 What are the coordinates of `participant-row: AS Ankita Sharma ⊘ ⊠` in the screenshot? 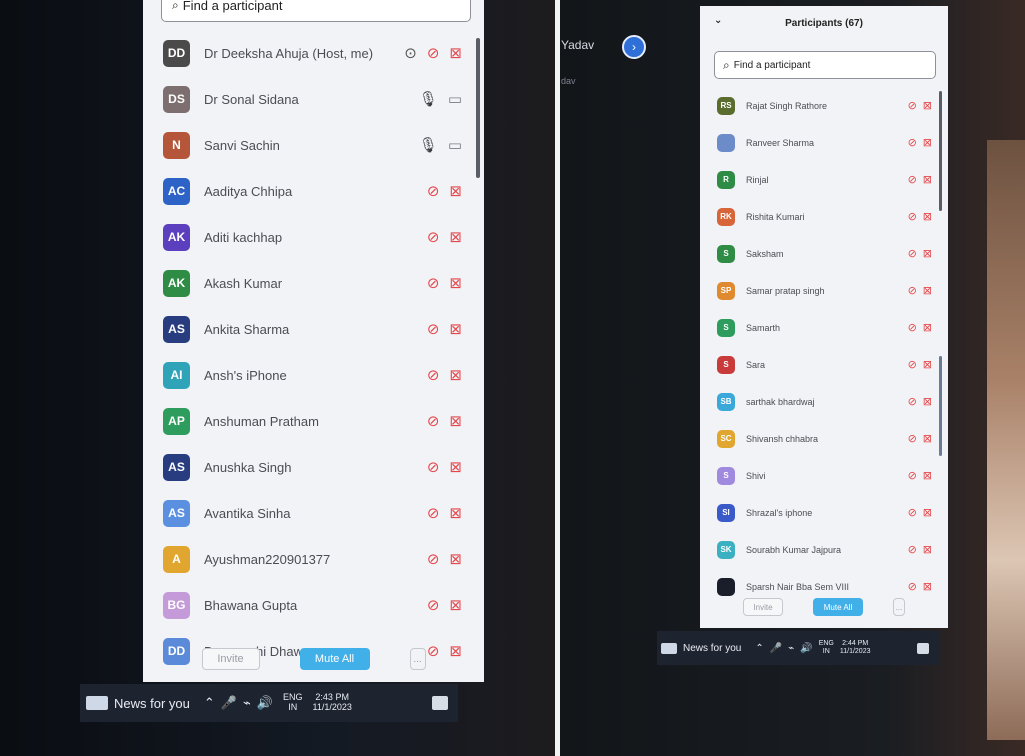 It's located at (313, 329).